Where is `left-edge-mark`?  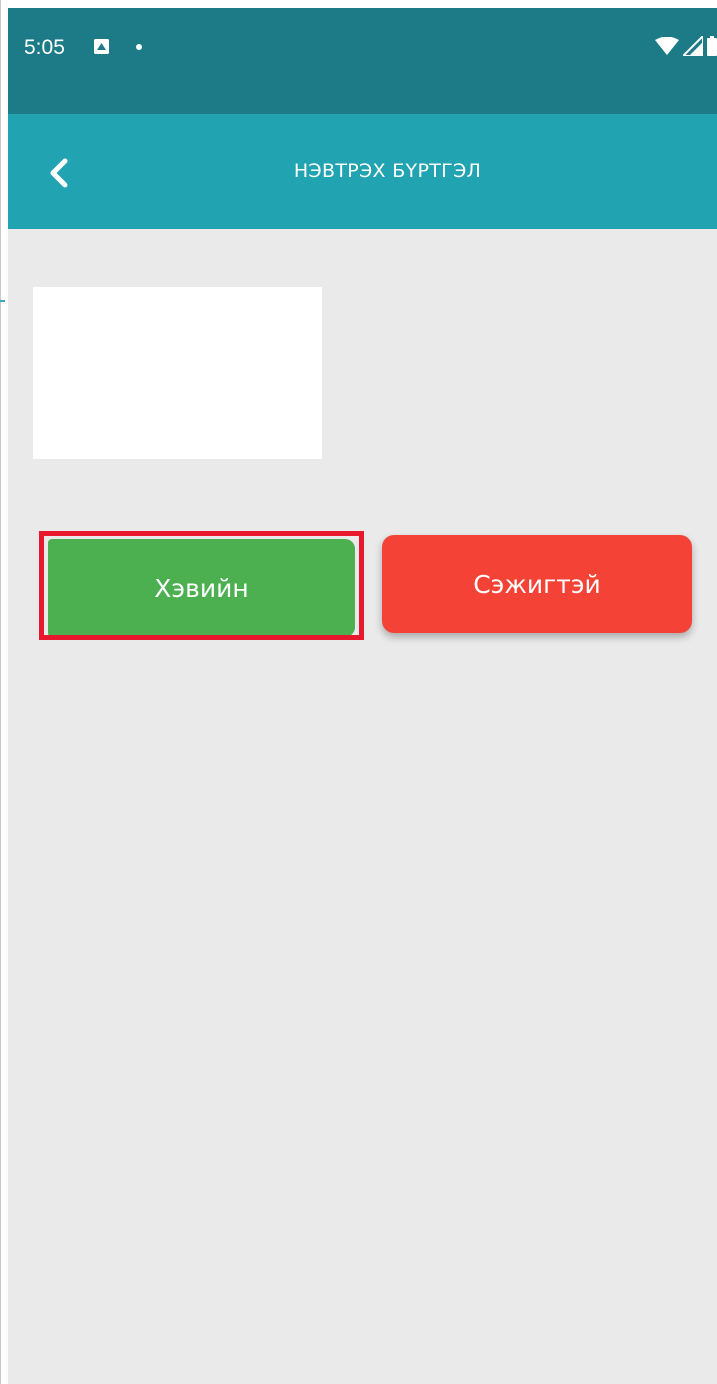 left-edge-mark is located at coordinates (2, 301).